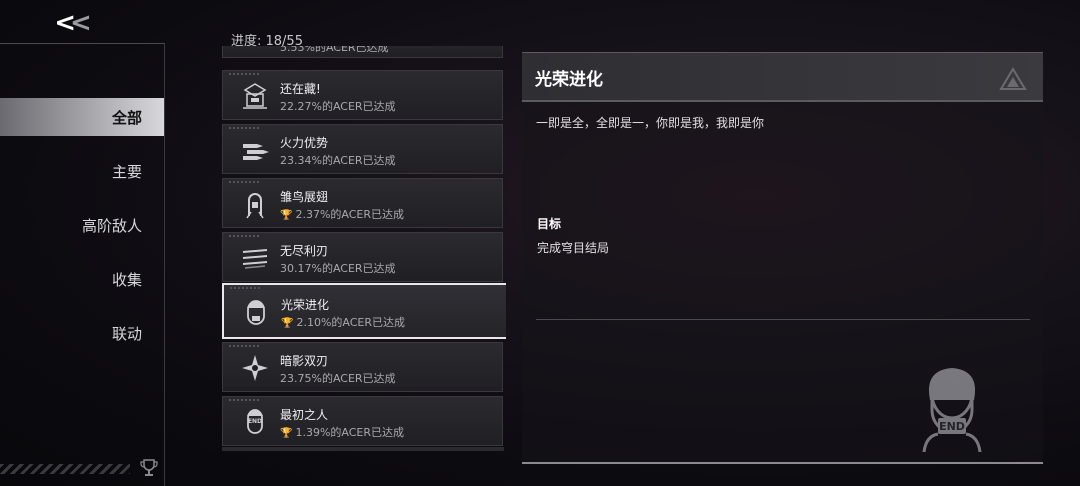 The height and width of the screenshot is (486, 1080). I want to click on trophy-icon, so click(149, 467).